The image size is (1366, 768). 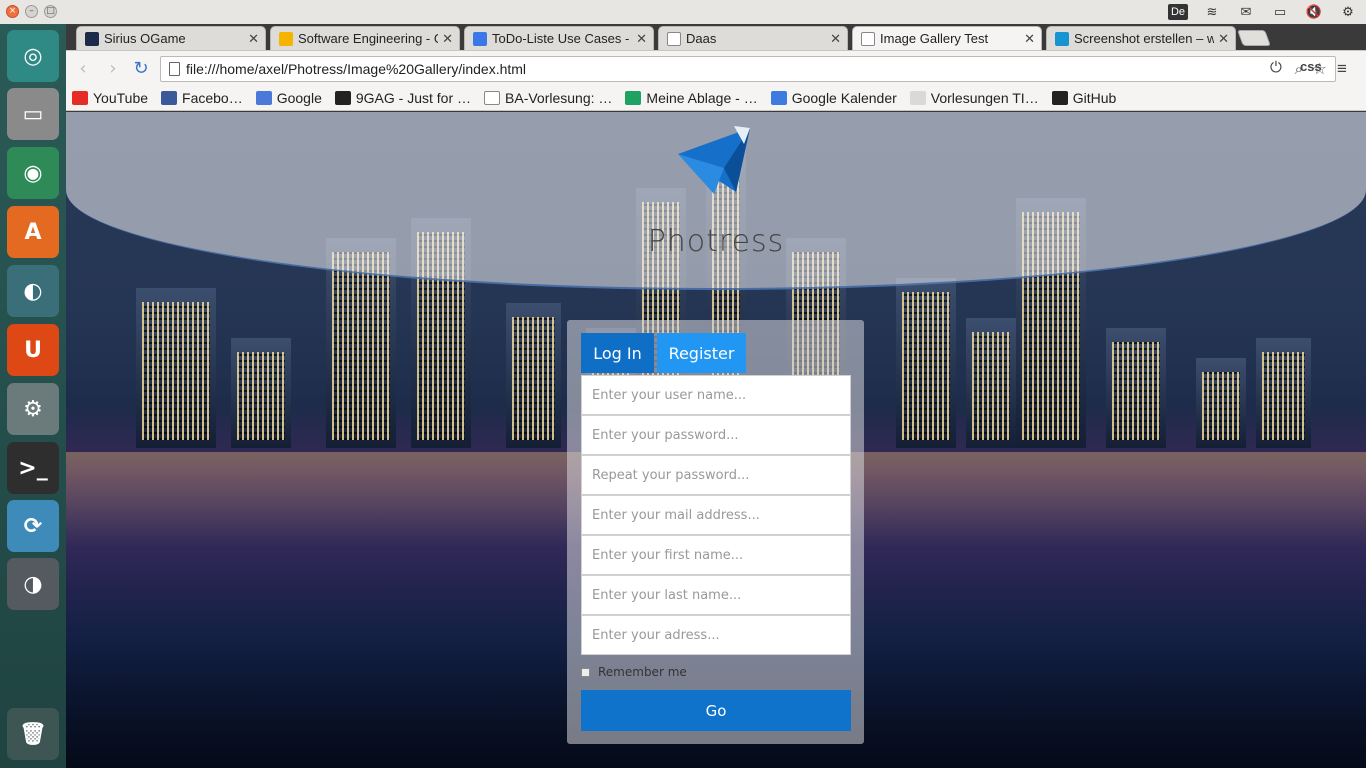 I want to click on files-icon: ▭, so click(x=33, y=114).